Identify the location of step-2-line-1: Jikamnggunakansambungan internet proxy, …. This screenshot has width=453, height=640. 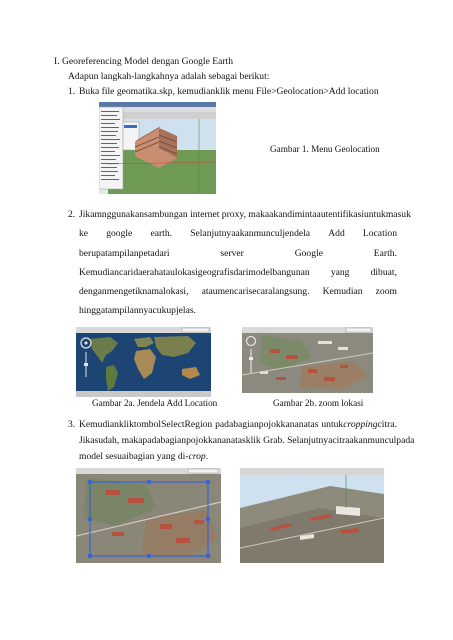
(245, 214).